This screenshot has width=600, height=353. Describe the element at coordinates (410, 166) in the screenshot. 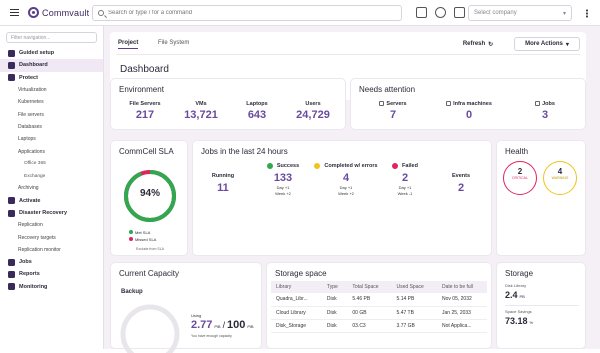

I see `failed-label: Failed` at that location.